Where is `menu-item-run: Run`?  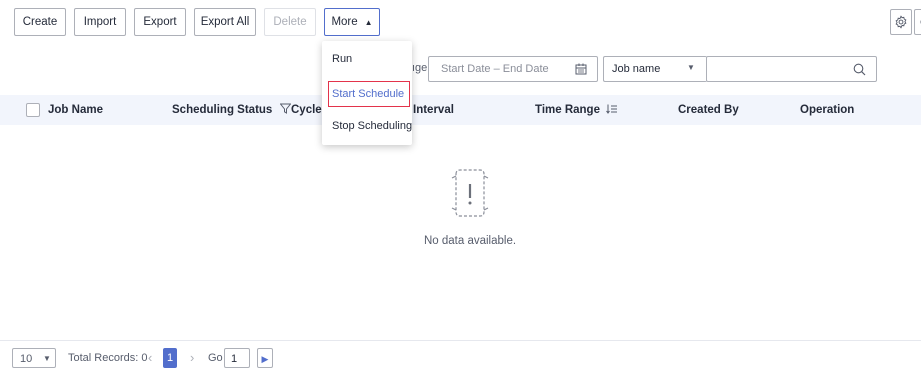
menu-item-run: Run is located at coordinates (367, 59).